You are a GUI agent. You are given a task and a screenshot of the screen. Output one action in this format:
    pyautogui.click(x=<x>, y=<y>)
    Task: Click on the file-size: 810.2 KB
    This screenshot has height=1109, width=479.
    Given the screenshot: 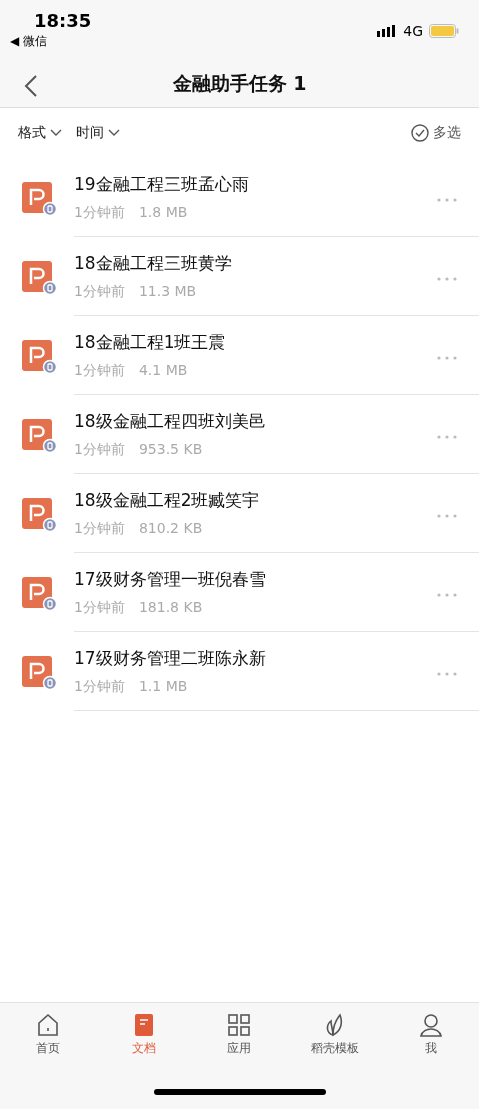 What is the action you would take?
    pyautogui.click(x=170, y=528)
    